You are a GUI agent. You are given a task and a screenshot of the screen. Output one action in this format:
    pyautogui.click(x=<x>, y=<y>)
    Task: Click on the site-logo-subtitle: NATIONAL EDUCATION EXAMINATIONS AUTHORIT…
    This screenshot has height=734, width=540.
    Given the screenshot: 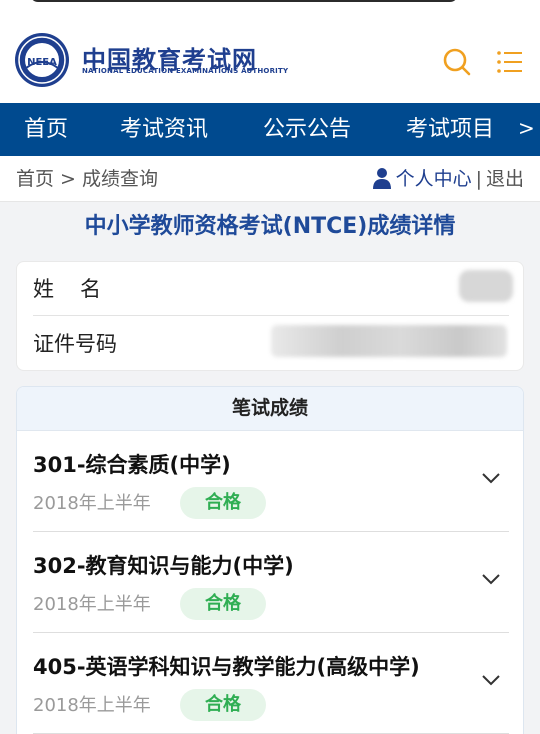 What is the action you would take?
    pyautogui.click(x=185, y=71)
    